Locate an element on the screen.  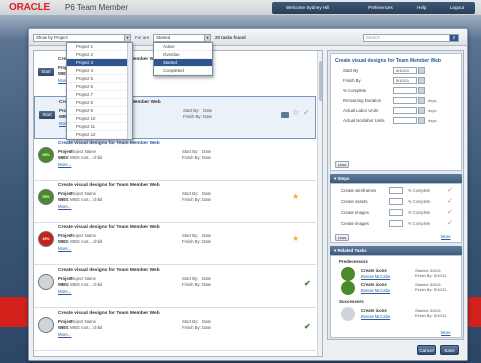
status-value: Started is located at coordinates (163, 37).